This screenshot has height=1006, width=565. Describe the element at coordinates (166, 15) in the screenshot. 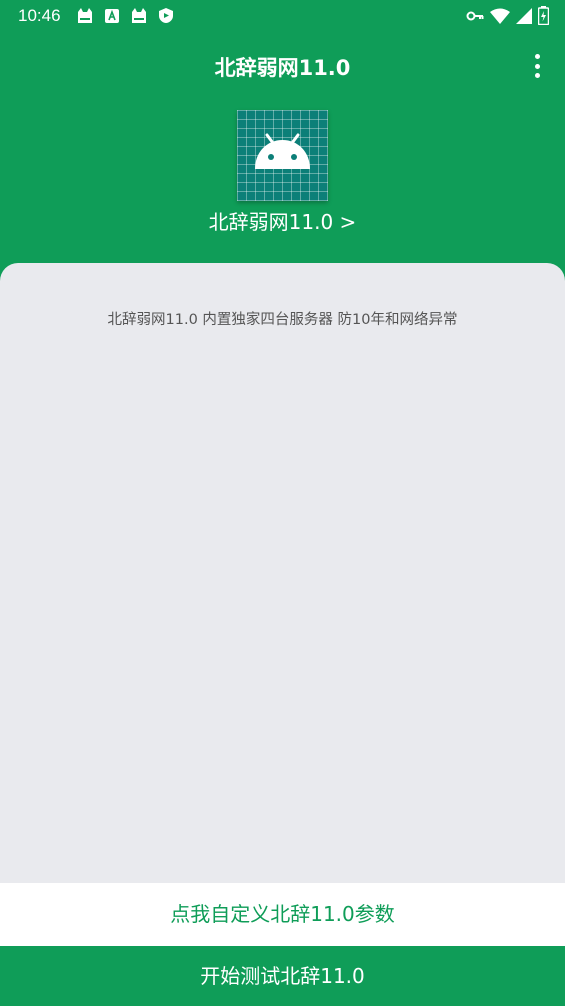

I see `shield-icon` at that location.